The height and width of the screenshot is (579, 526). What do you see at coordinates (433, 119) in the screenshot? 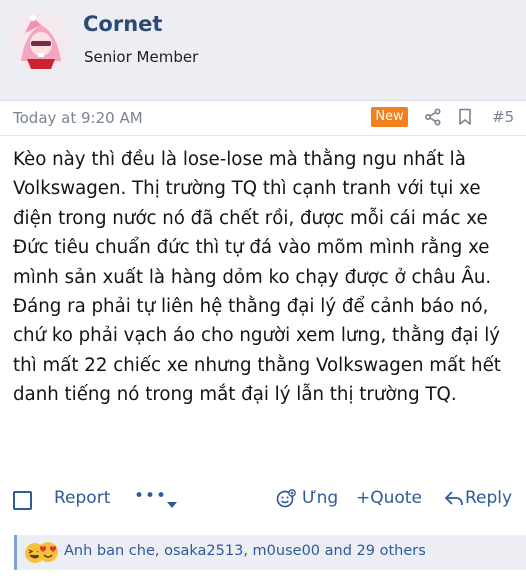
I see `share-icon` at bounding box center [433, 119].